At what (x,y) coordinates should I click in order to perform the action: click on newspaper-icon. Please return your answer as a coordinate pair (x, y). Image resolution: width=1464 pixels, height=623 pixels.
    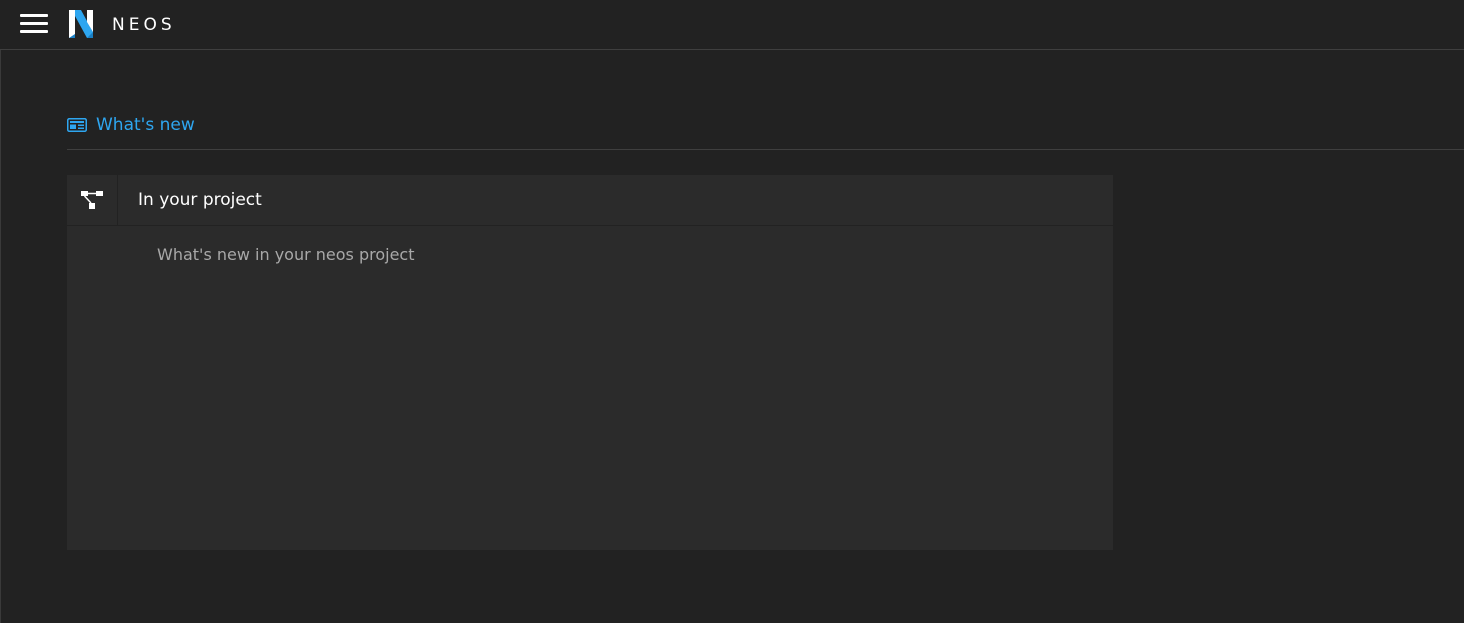
    Looking at the image, I should click on (77, 125).